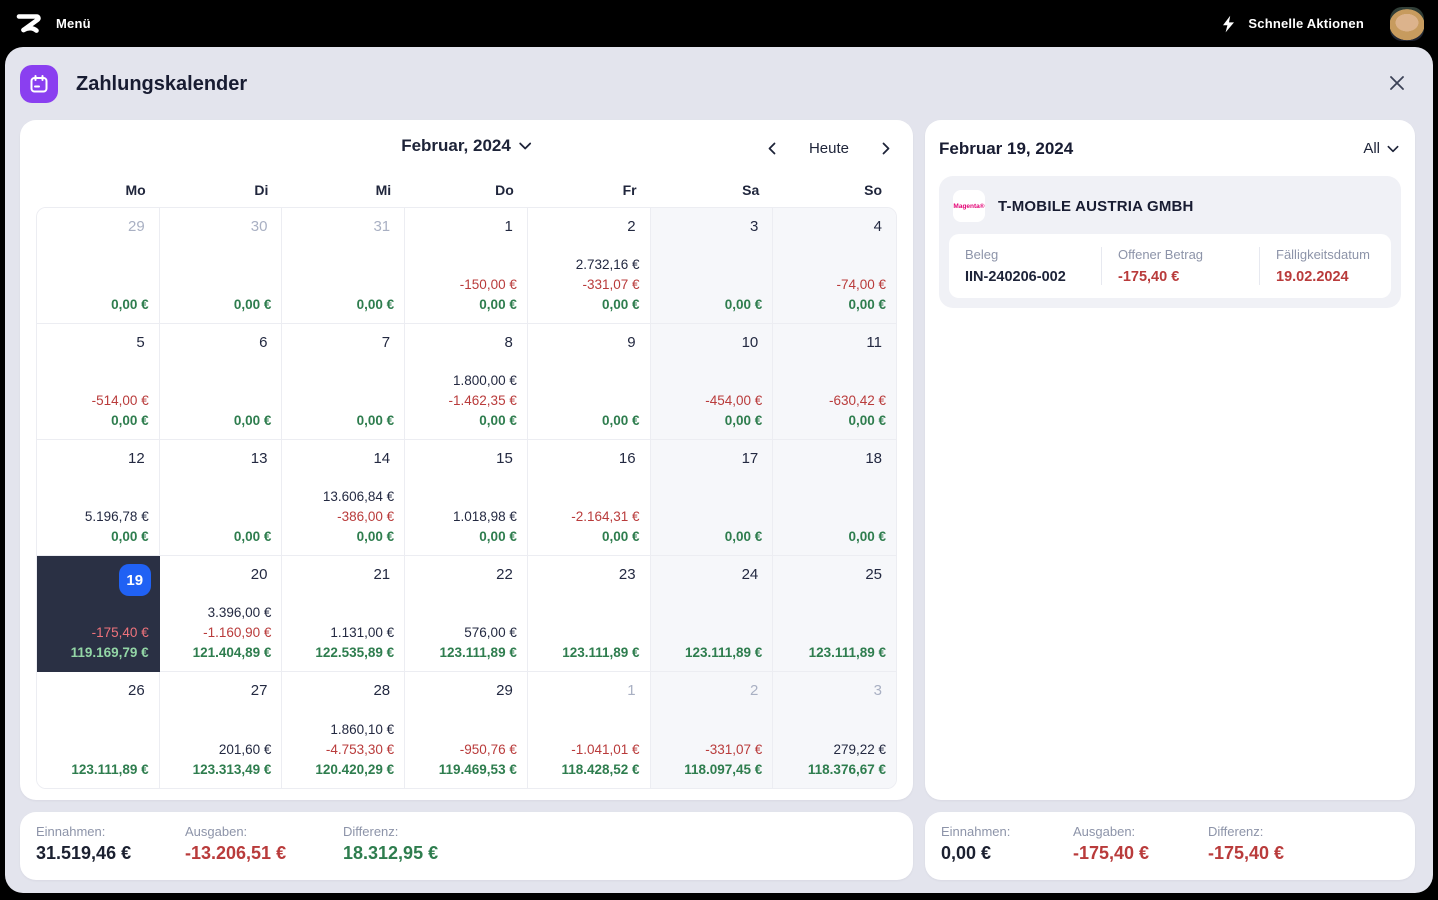  Describe the element at coordinates (1104, 831) in the screenshot. I see `summary-label: Ausgaben:` at that location.